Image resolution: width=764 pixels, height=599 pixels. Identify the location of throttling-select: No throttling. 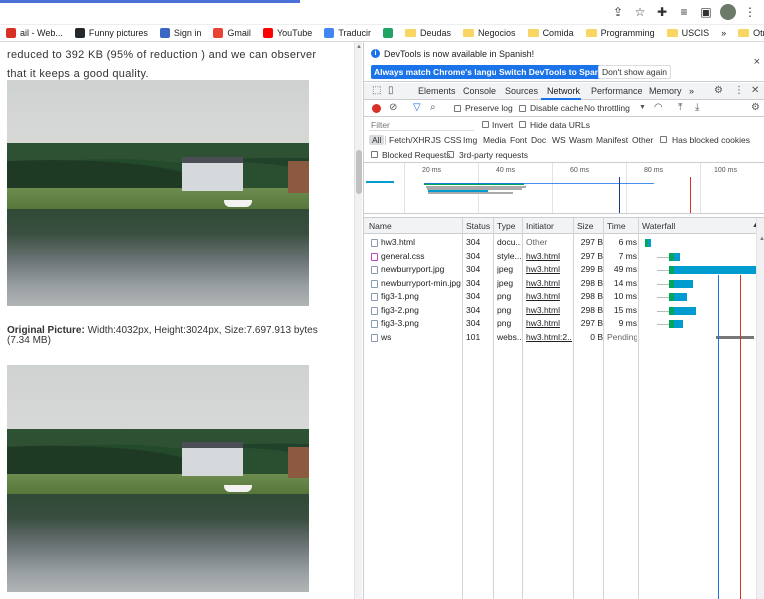
(607, 108).